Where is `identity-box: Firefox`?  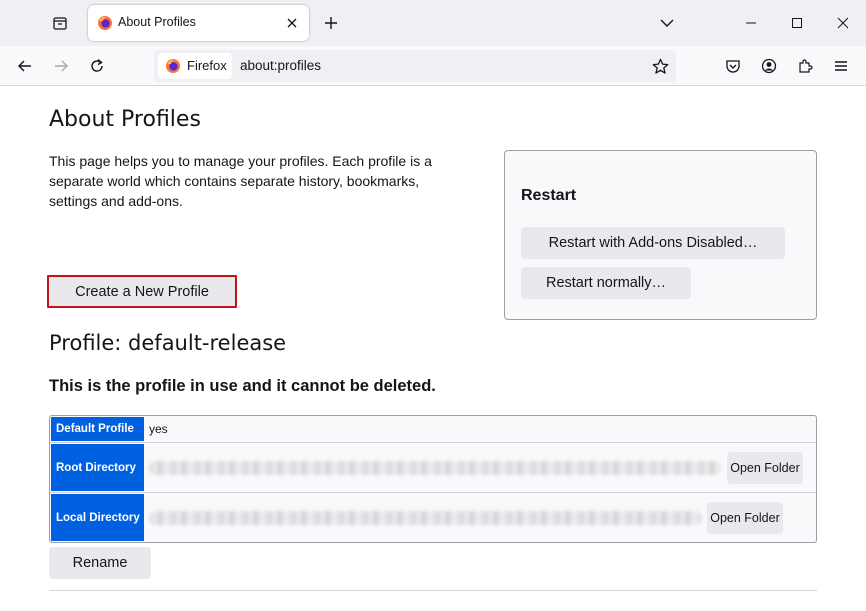
identity-box: Firefox is located at coordinates (195, 66).